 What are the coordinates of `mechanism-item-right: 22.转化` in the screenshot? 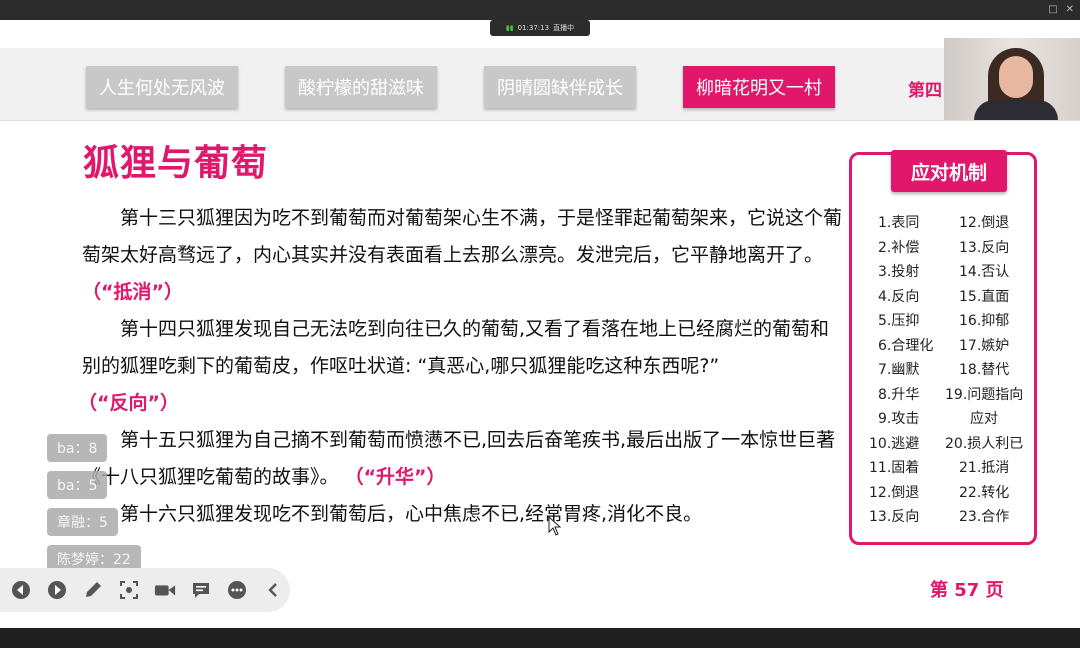 It's located at (984, 492).